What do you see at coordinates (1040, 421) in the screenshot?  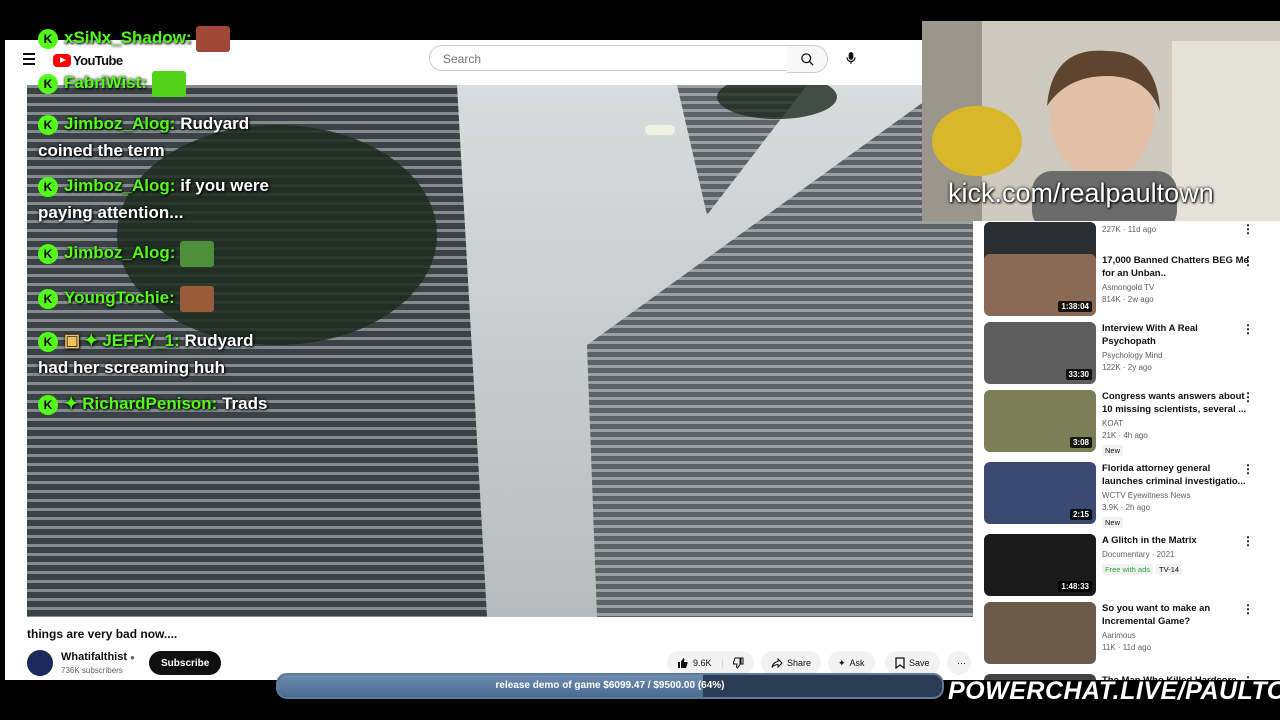 I see `video-thumbnail: 3:08` at bounding box center [1040, 421].